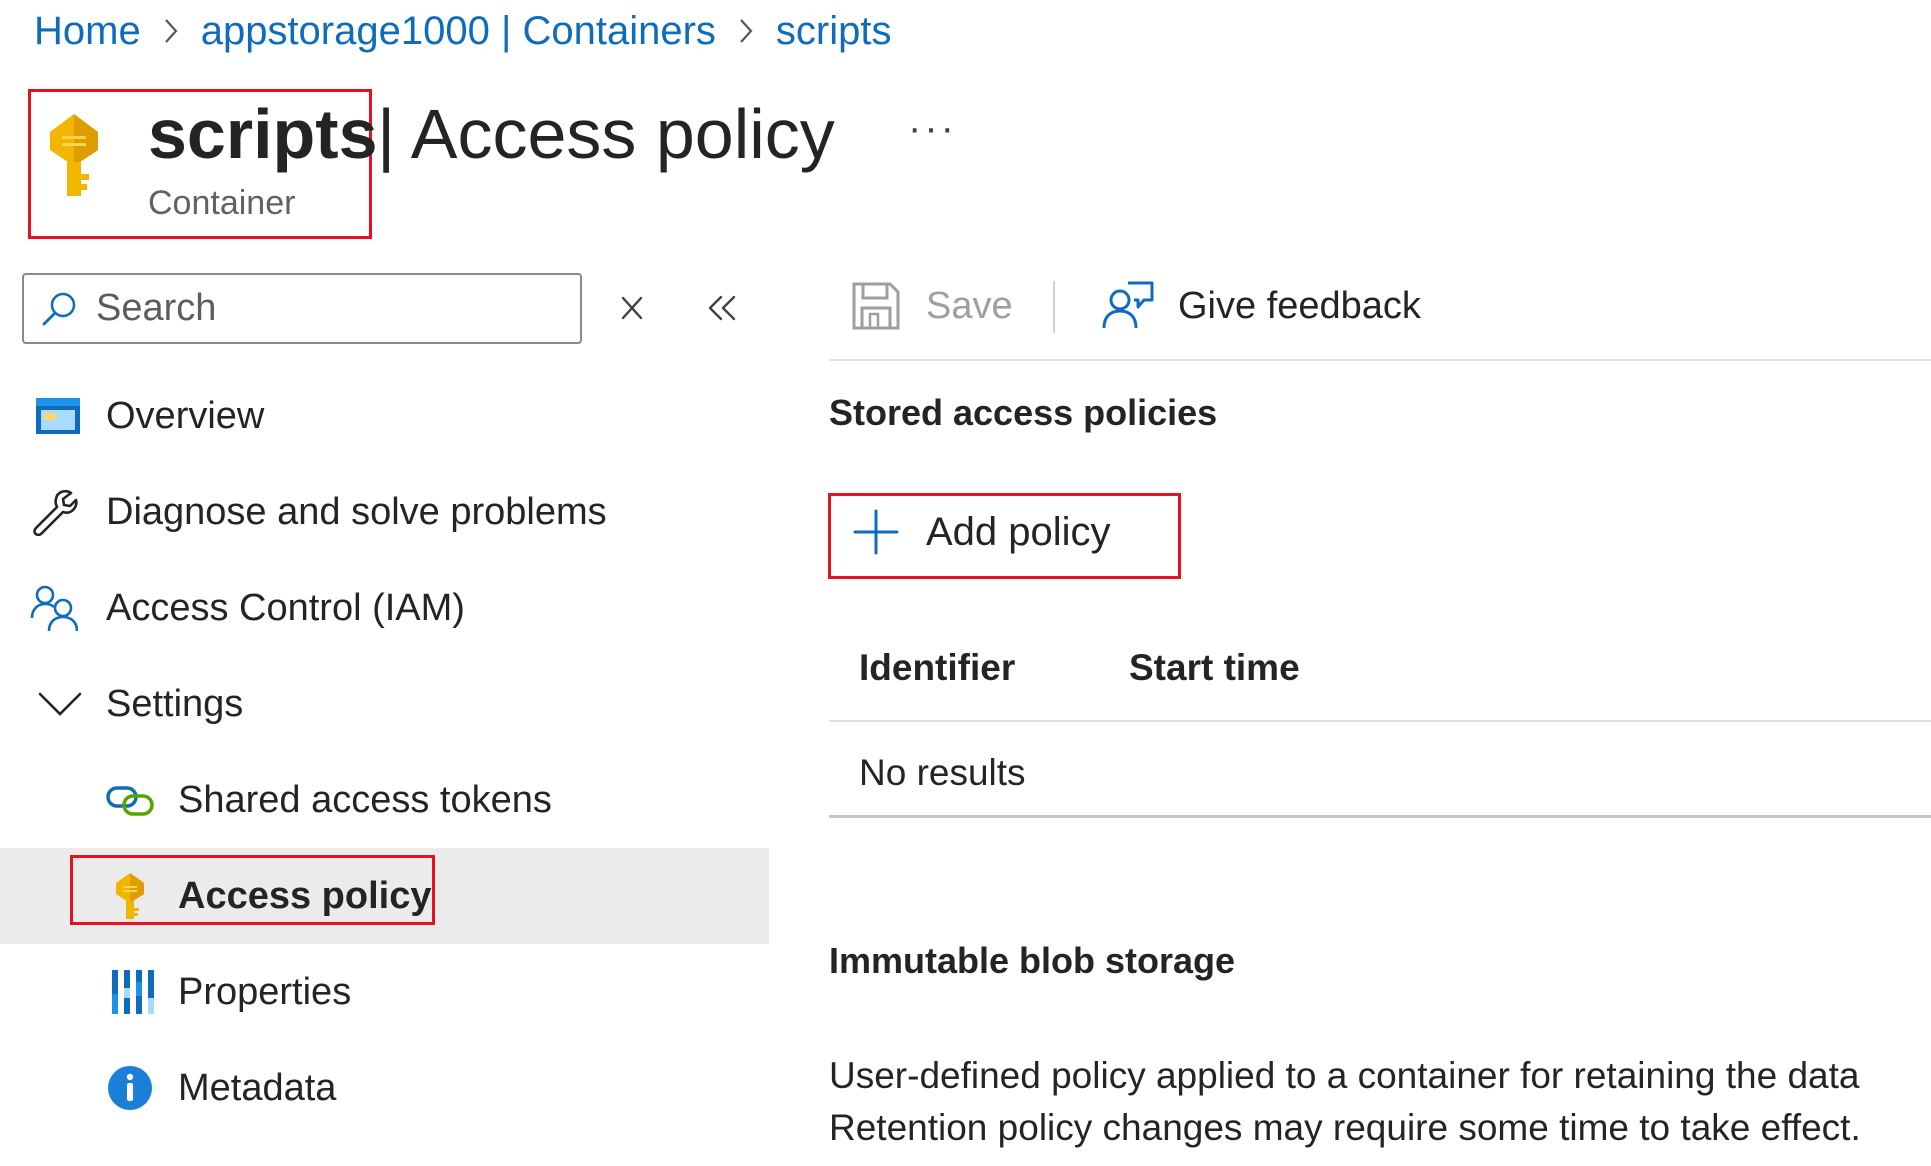 Image resolution: width=1931 pixels, height=1166 pixels. I want to click on toolbar-divider-line, so click(1380, 360).